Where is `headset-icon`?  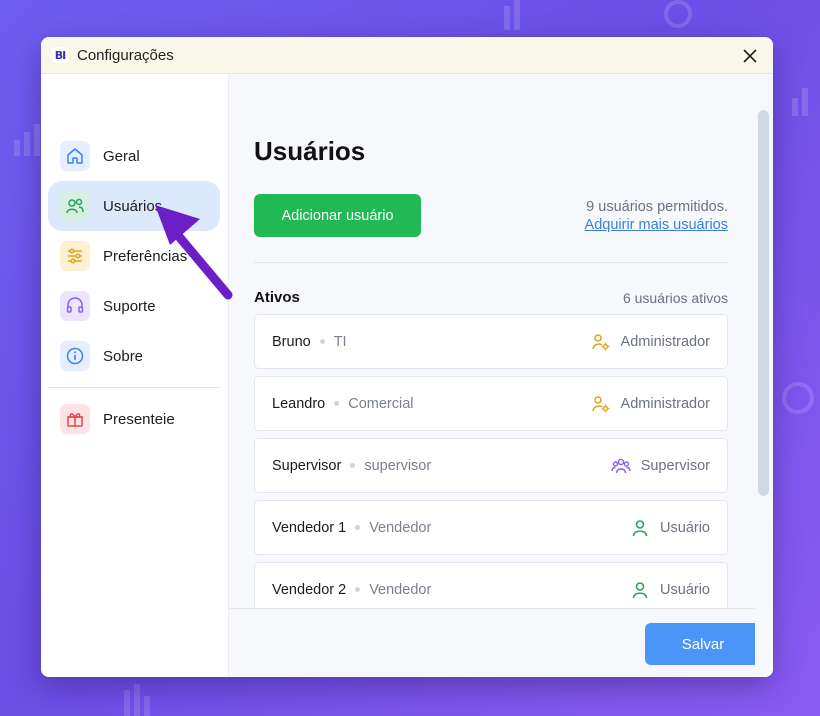
headset-icon is located at coordinates (75, 306).